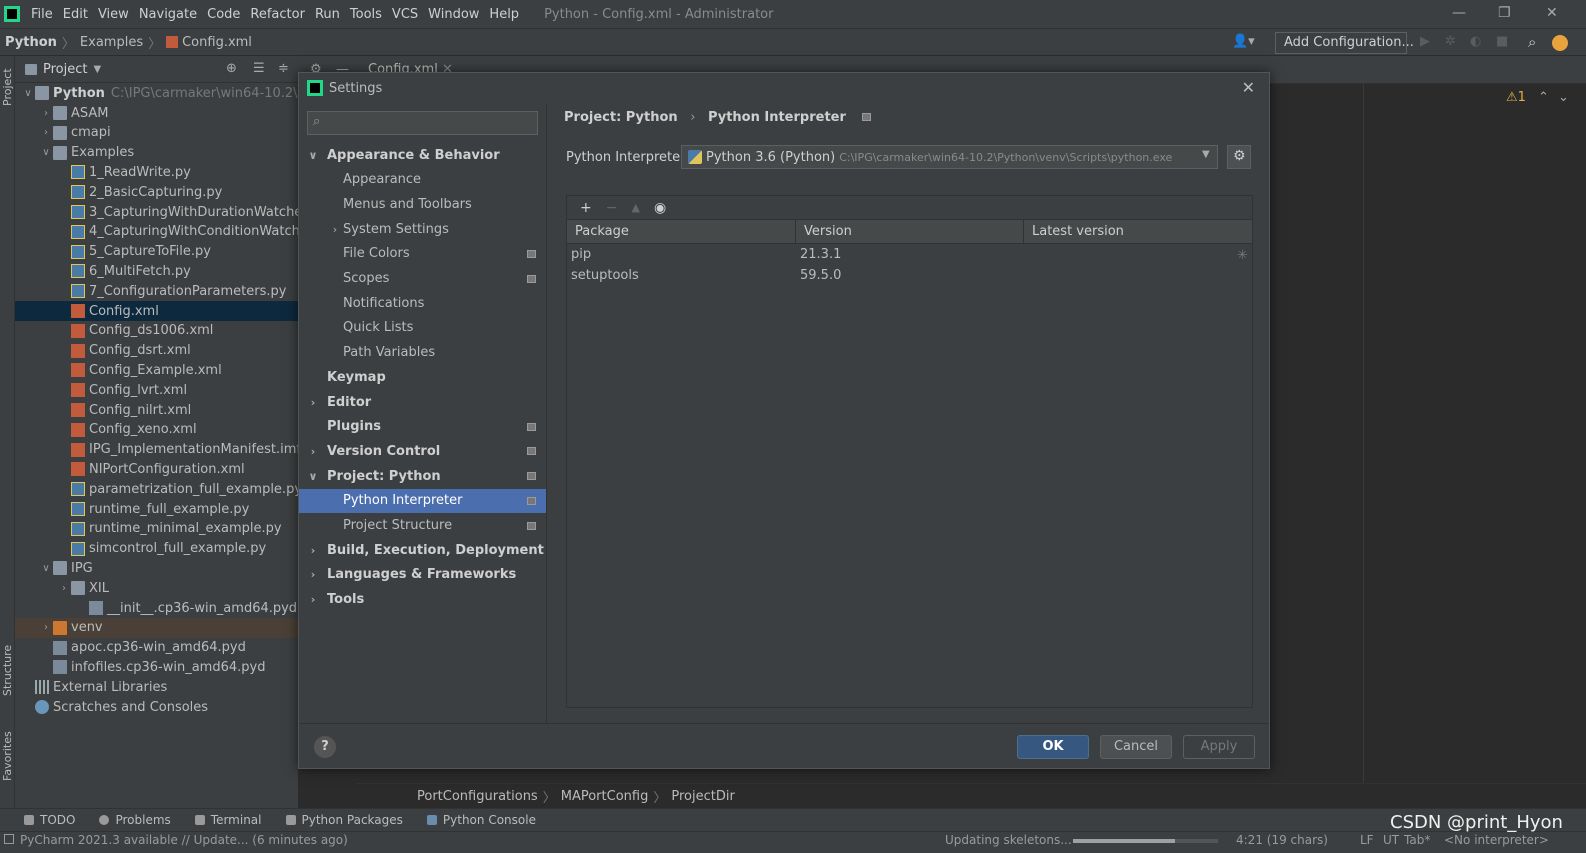  What do you see at coordinates (156, 549) in the screenshot?
I see `tree-item: simcontrol_full_example.py` at bounding box center [156, 549].